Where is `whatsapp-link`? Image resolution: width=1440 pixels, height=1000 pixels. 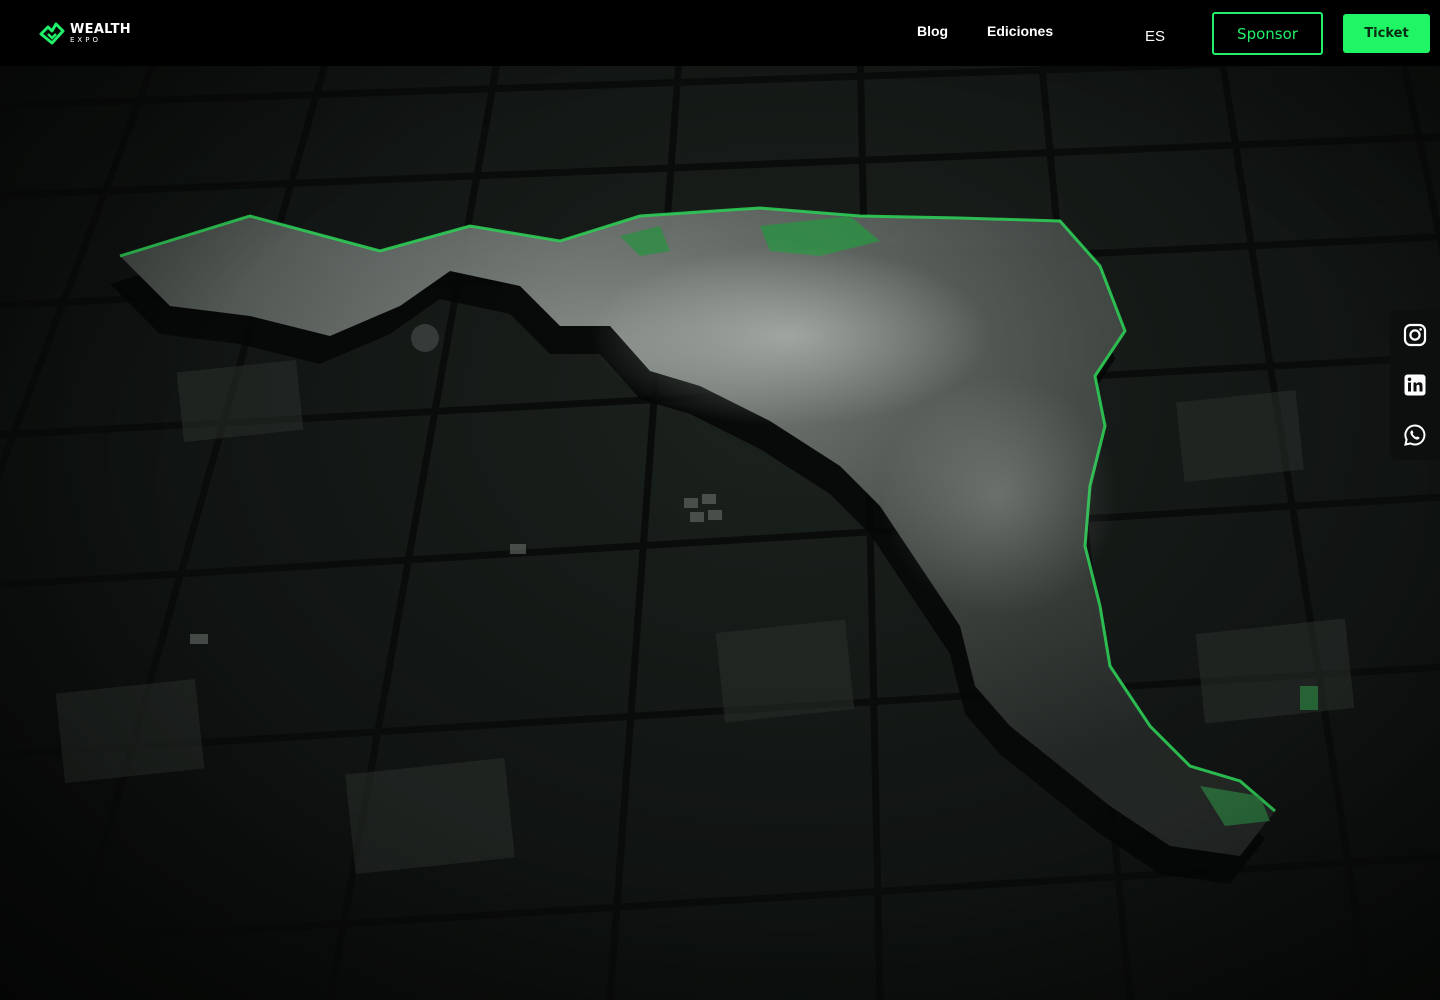 whatsapp-link is located at coordinates (1415, 435).